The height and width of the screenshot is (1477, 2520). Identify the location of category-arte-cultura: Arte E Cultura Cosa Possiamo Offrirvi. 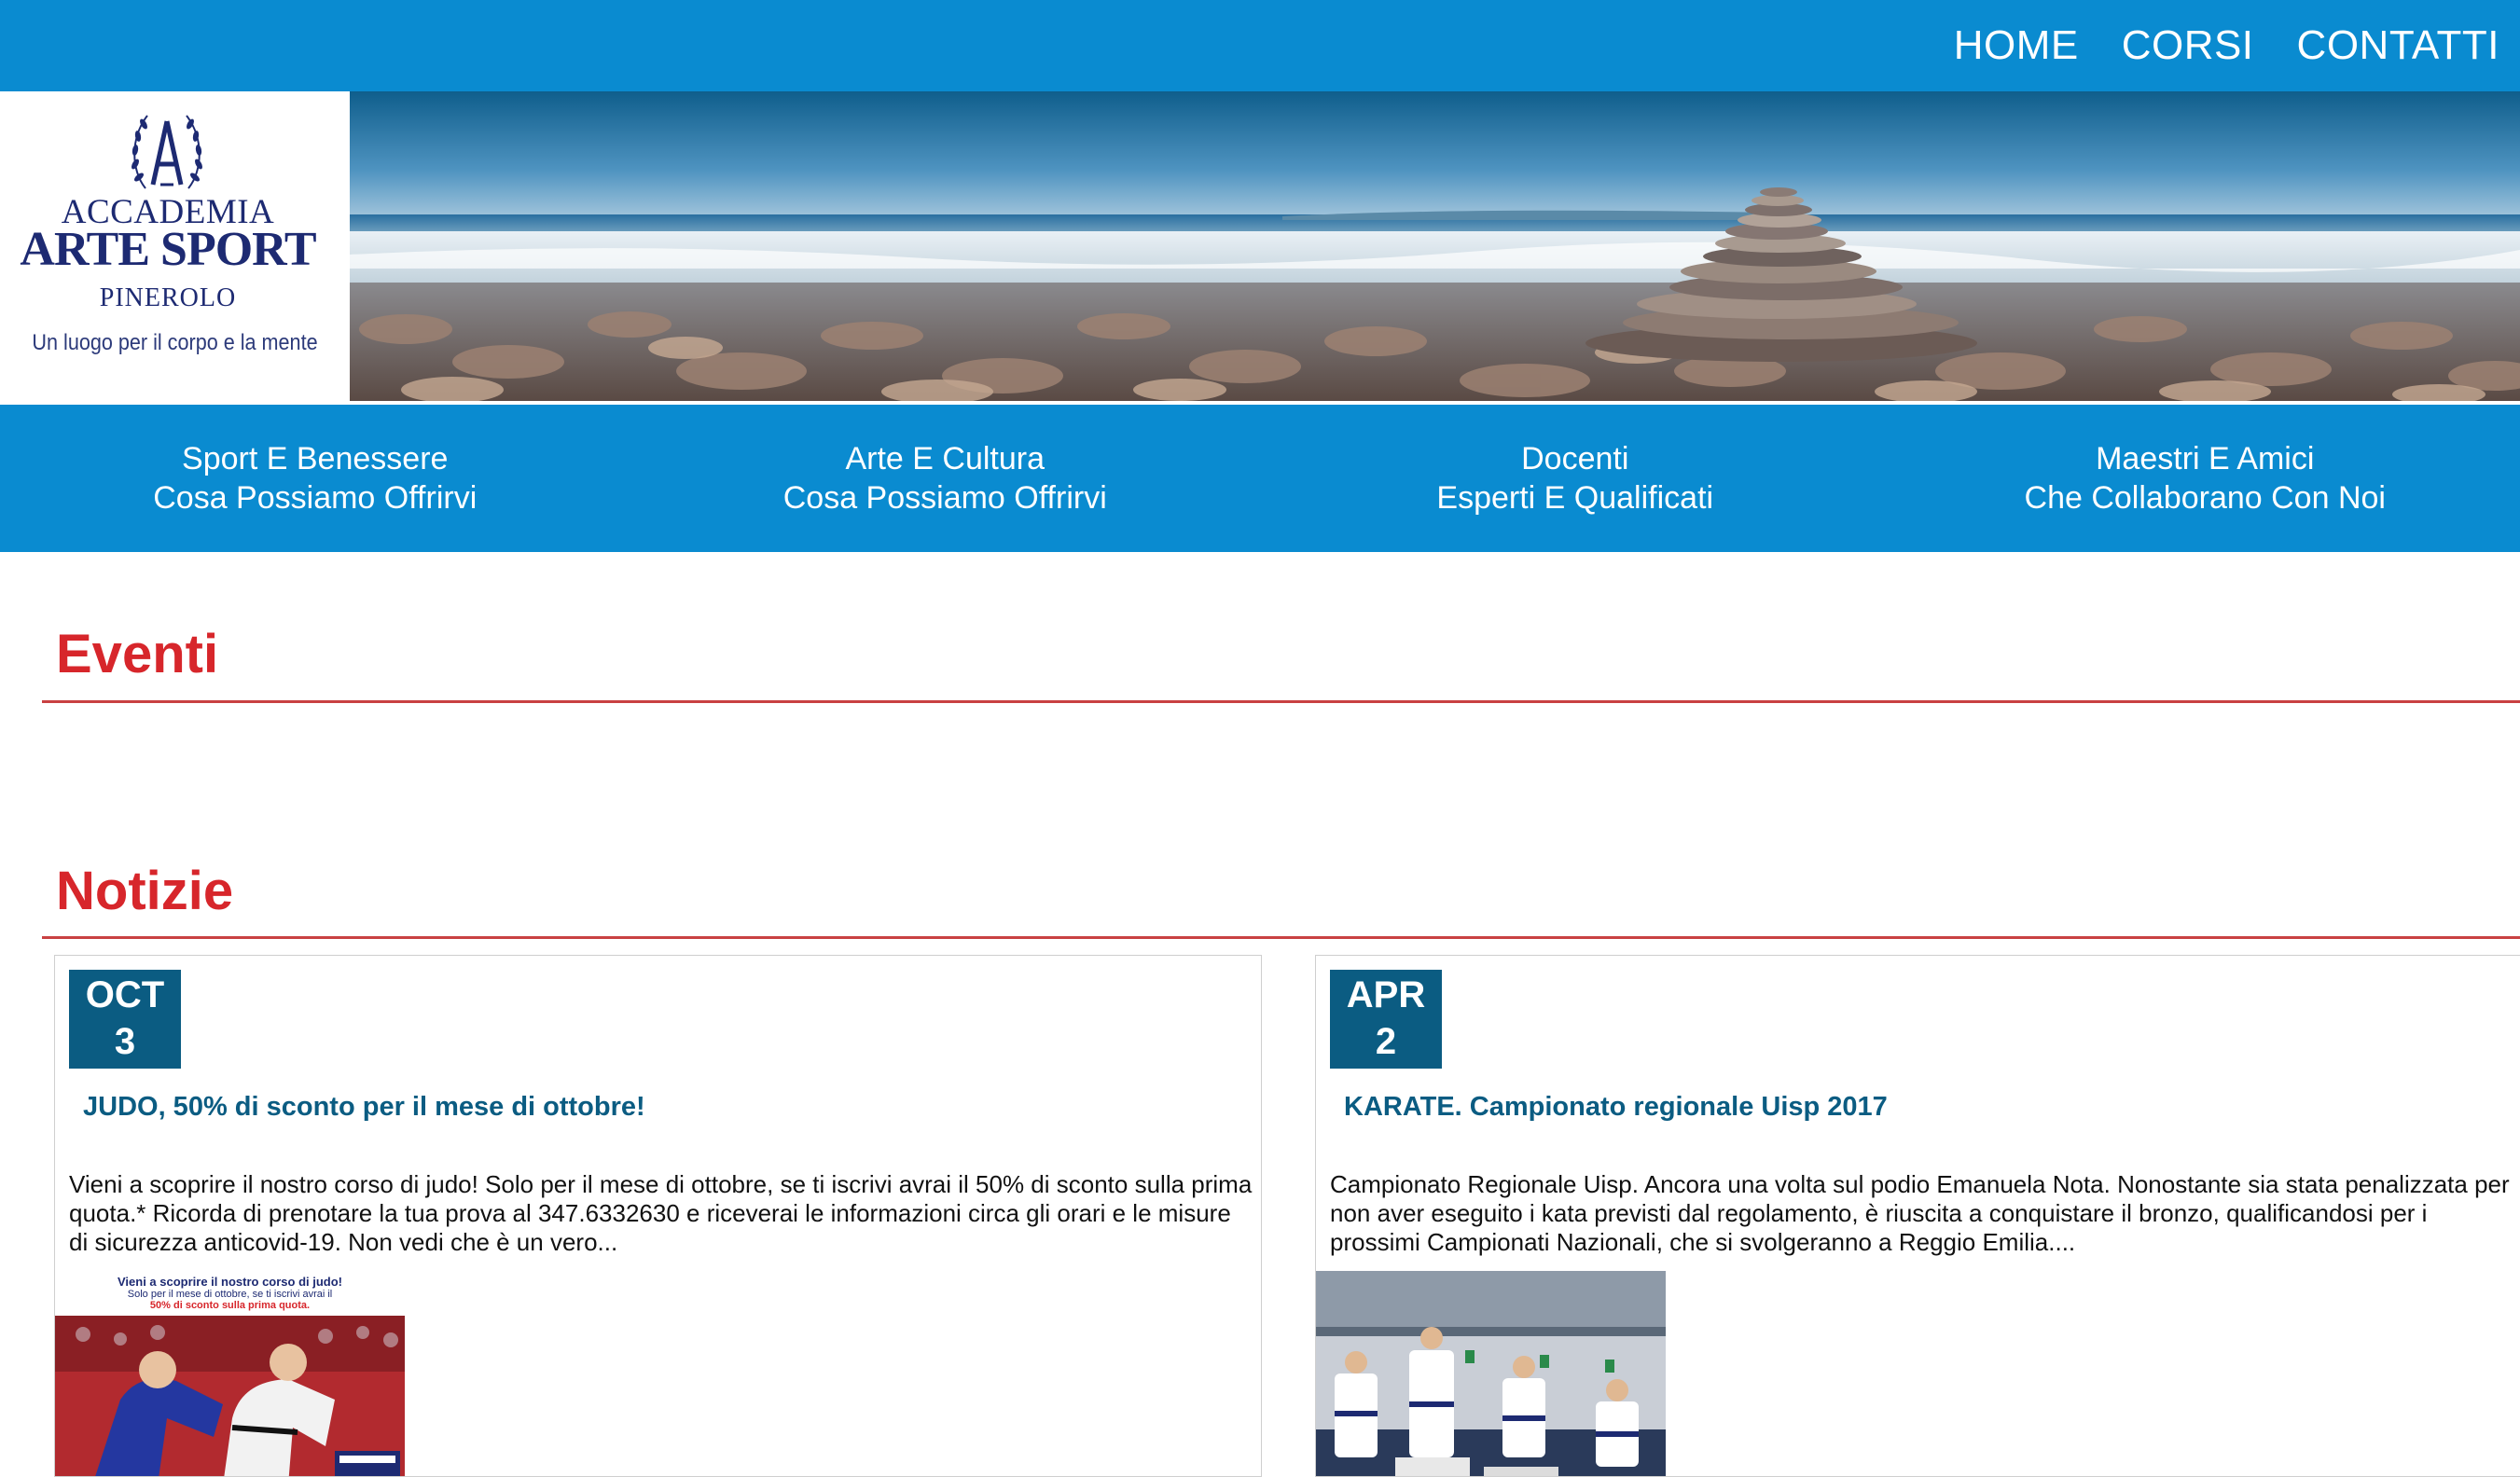
(945, 478).